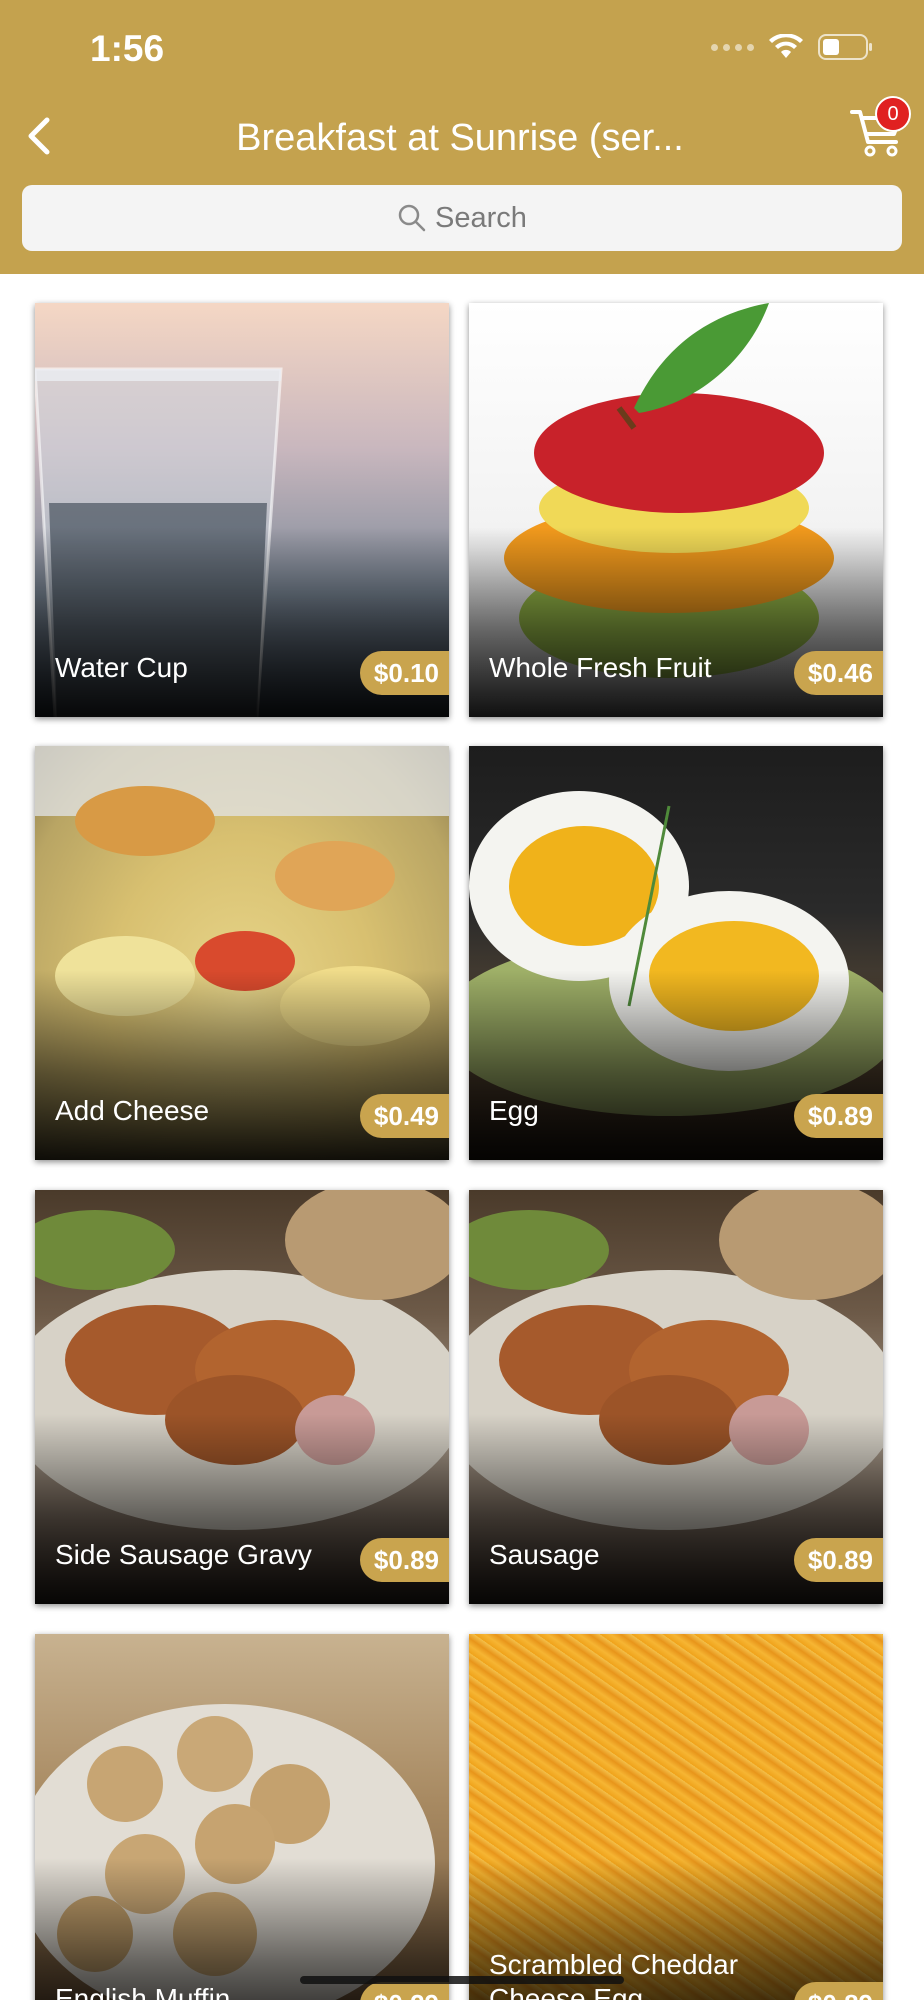  Describe the element at coordinates (676, 953) in the screenshot. I see `menu-item-card: Egg $0.89` at that location.